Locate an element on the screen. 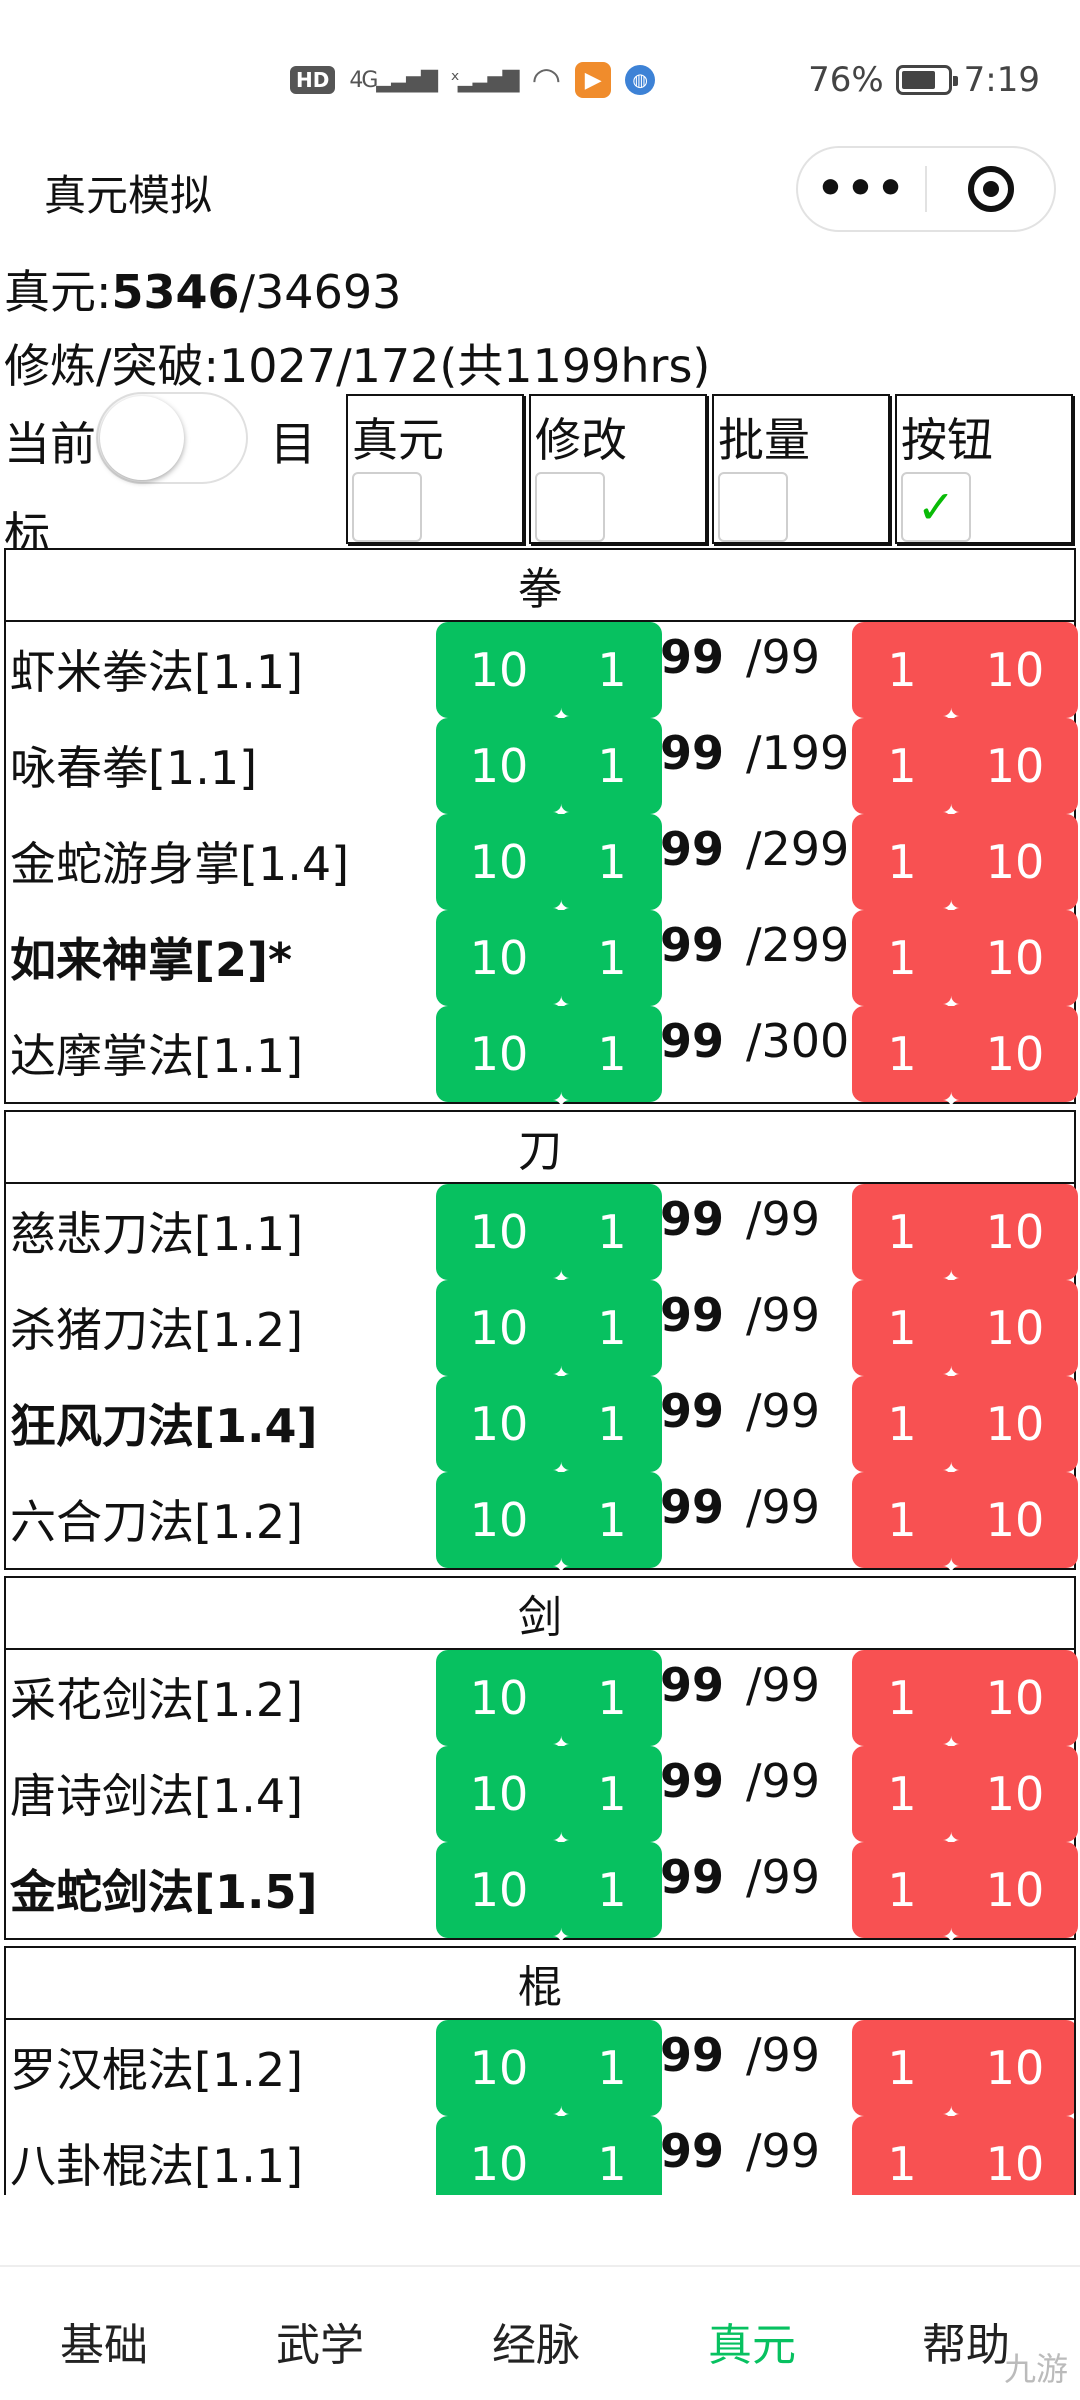  skill-name: 八卦棍法[1.1] is located at coordinates (157, 2166).